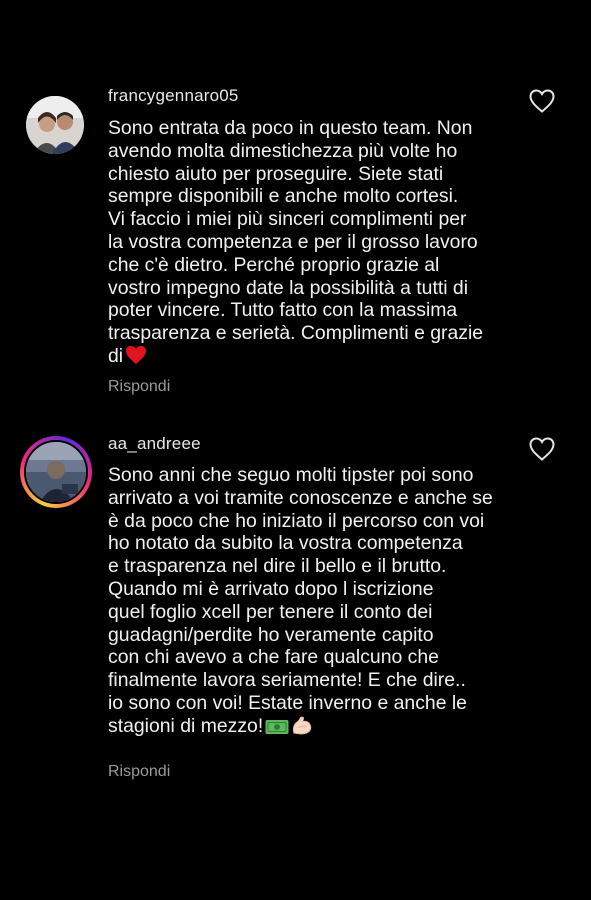 Image resolution: width=591 pixels, height=900 pixels. What do you see at coordinates (277, 729) in the screenshot?
I see `money-emoji` at bounding box center [277, 729].